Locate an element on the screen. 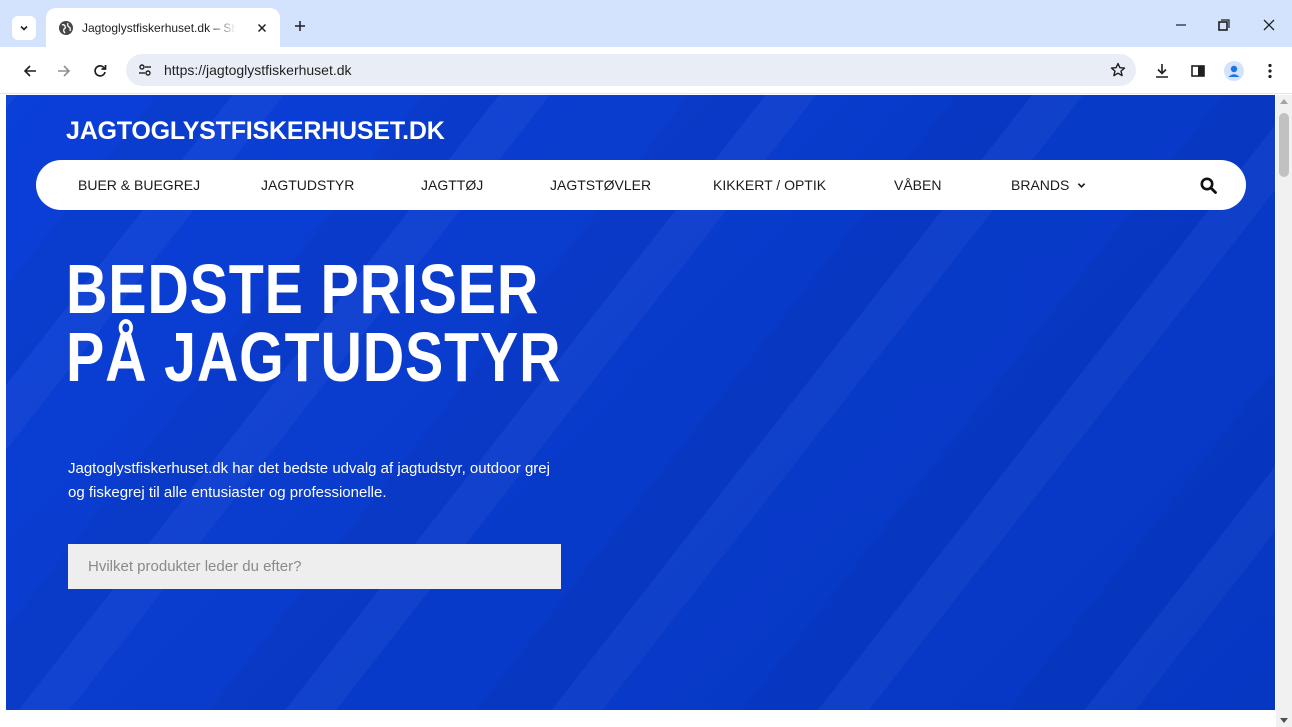  downloads-button is located at coordinates (1162, 71).